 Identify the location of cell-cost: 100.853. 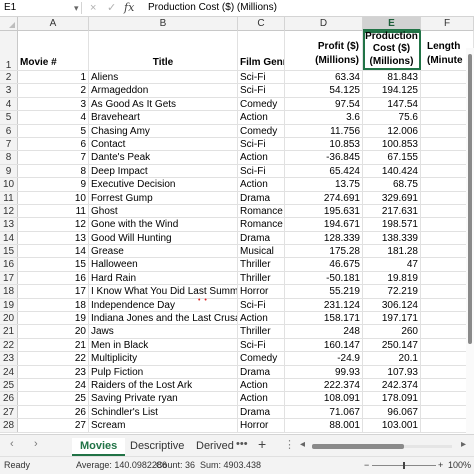
(392, 144).